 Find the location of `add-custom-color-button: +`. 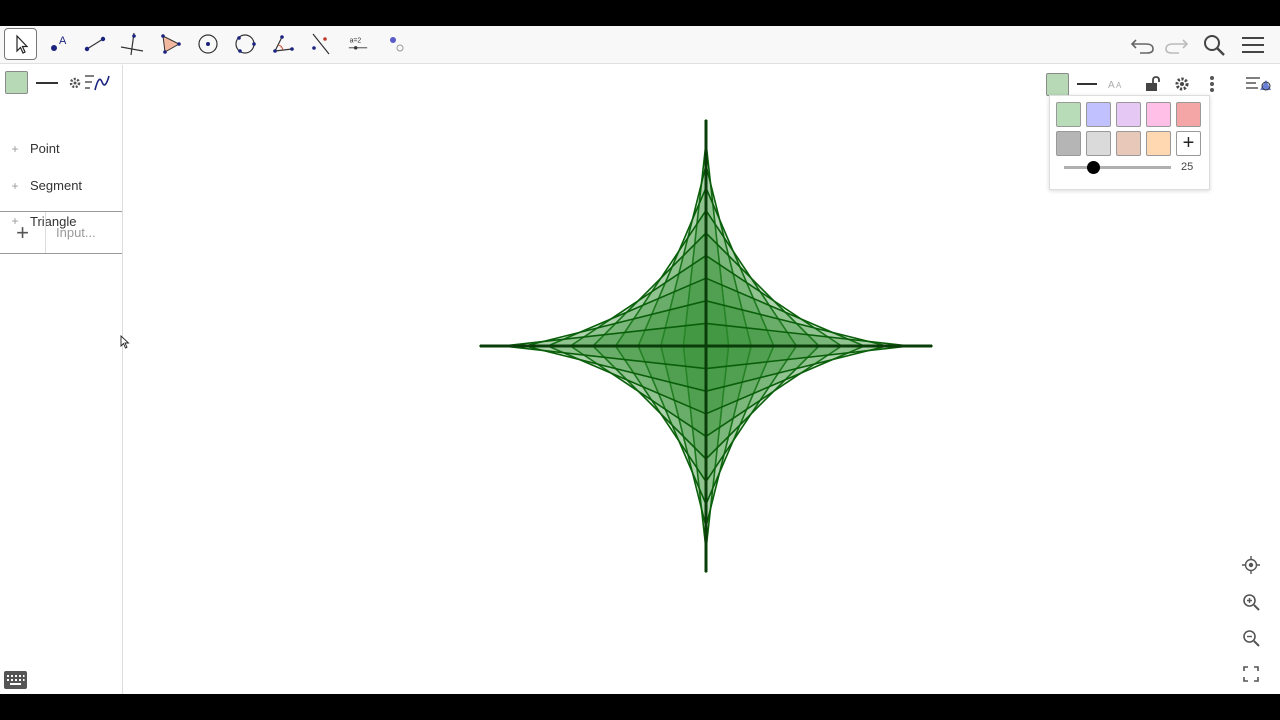

add-custom-color-button: + is located at coordinates (1188, 143).